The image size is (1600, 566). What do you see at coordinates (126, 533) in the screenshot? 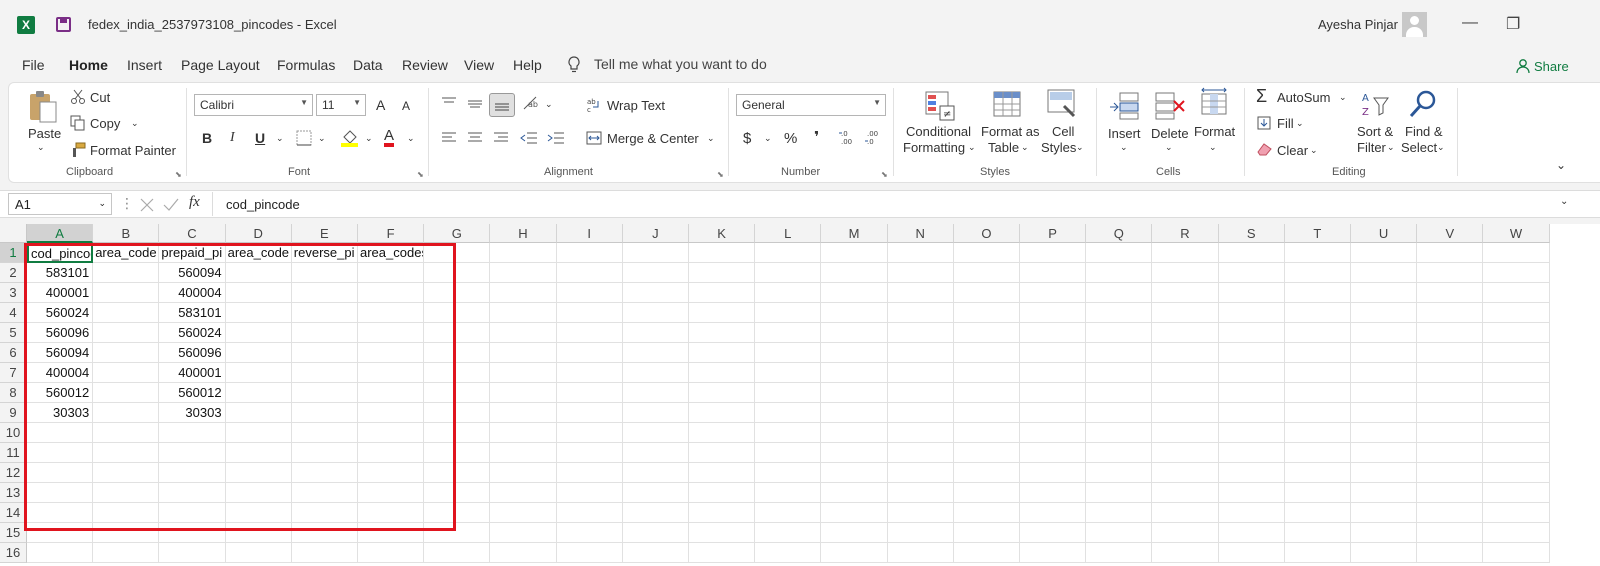
I see `cell-b15` at bounding box center [126, 533].